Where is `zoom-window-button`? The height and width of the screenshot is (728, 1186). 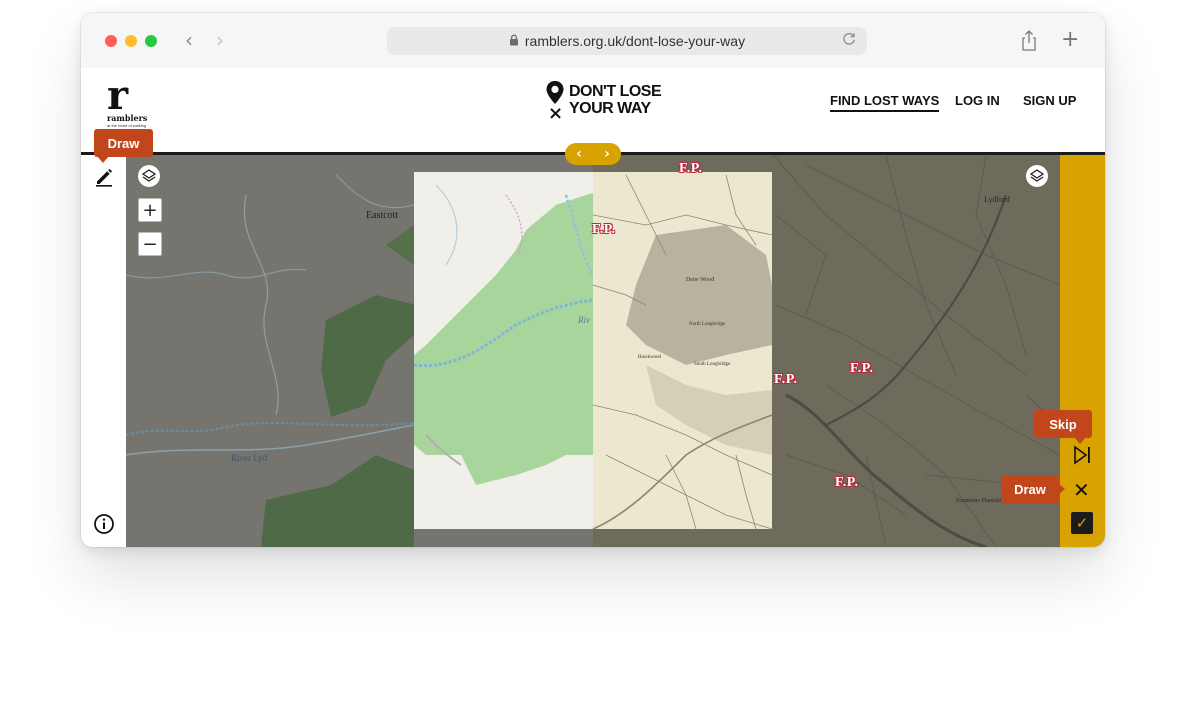
zoom-window-button is located at coordinates (151, 41).